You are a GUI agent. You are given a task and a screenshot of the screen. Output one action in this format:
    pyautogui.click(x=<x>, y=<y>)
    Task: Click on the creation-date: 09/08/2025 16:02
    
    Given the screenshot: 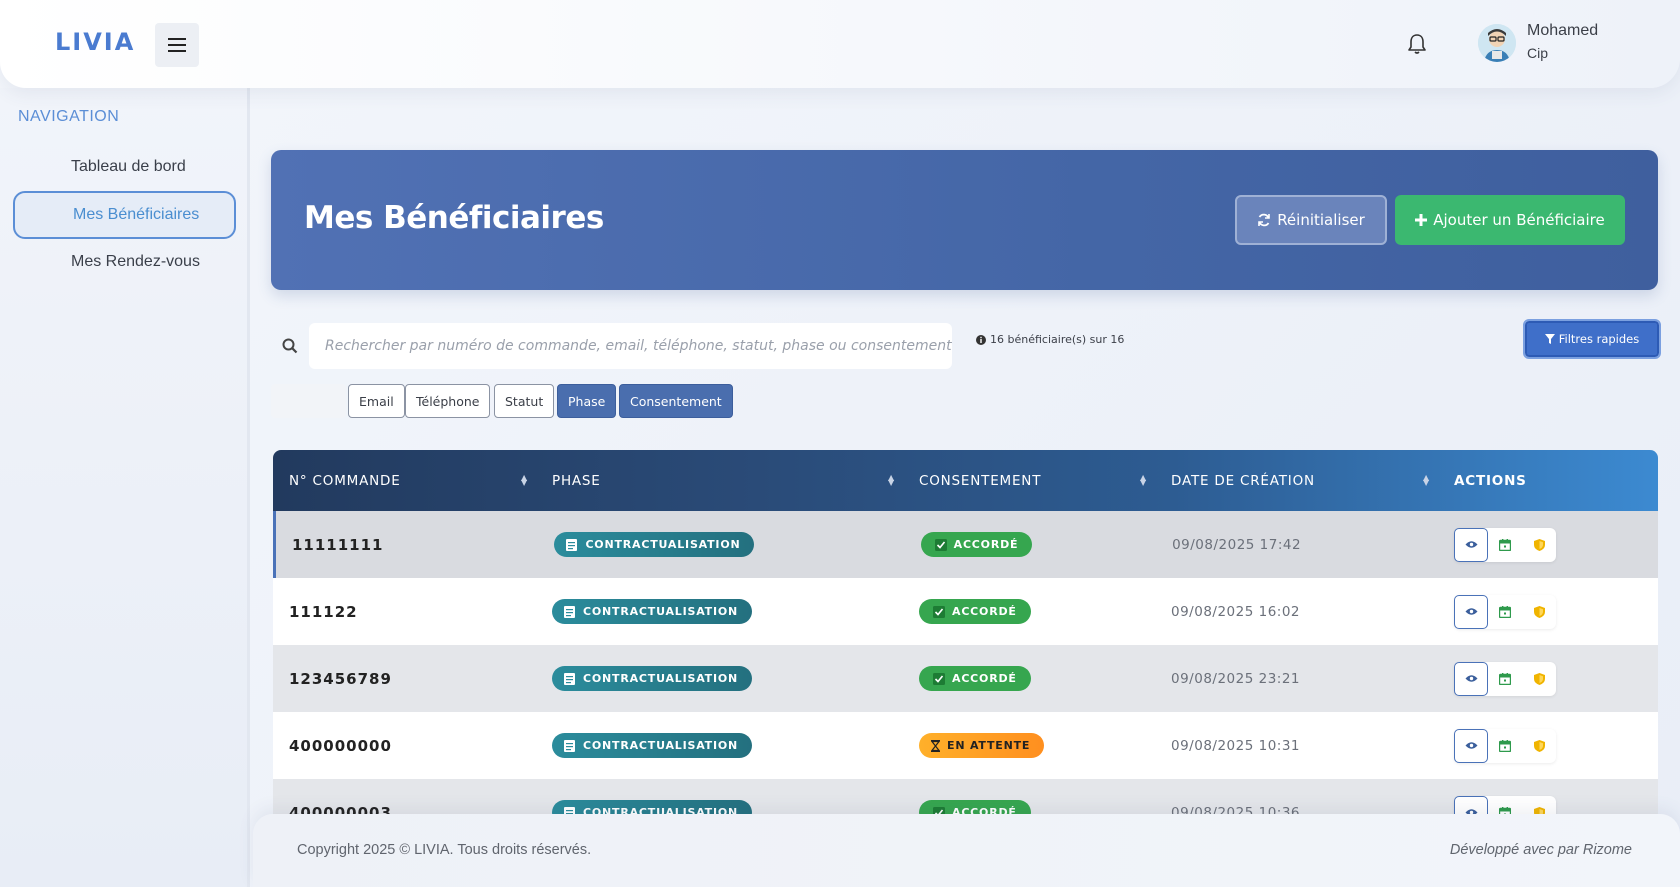 What is the action you would take?
    pyautogui.click(x=1236, y=611)
    